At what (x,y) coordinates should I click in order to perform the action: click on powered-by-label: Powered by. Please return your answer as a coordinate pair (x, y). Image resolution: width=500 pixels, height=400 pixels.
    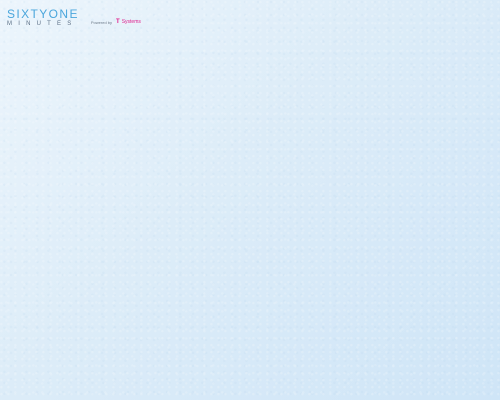
    Looking at the image, I should click on (101, 22).